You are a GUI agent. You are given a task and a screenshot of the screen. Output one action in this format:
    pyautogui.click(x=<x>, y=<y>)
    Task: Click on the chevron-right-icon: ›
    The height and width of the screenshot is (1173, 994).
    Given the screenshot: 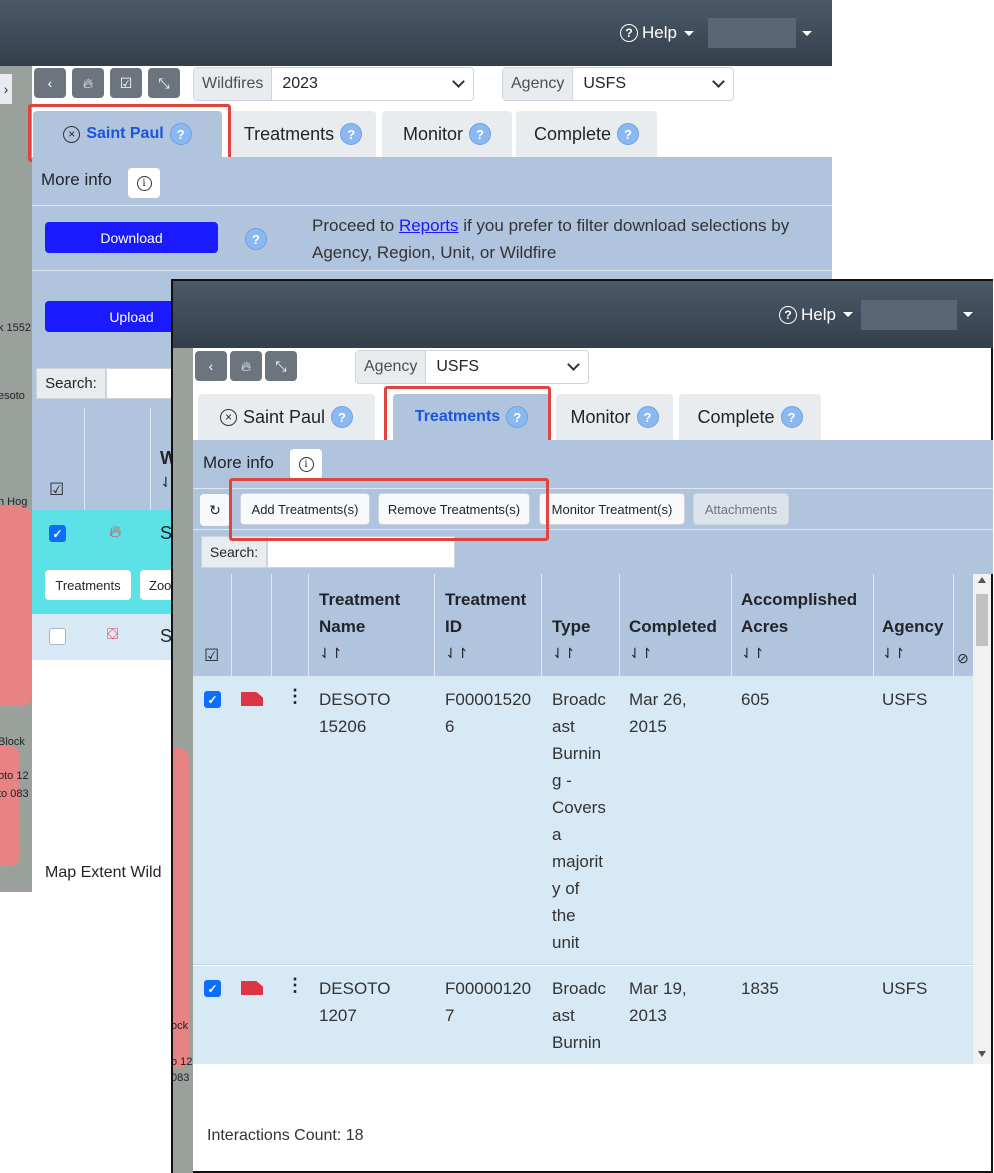 What is the action you would take?
    pyautogui.click(x=6, y=89)
    